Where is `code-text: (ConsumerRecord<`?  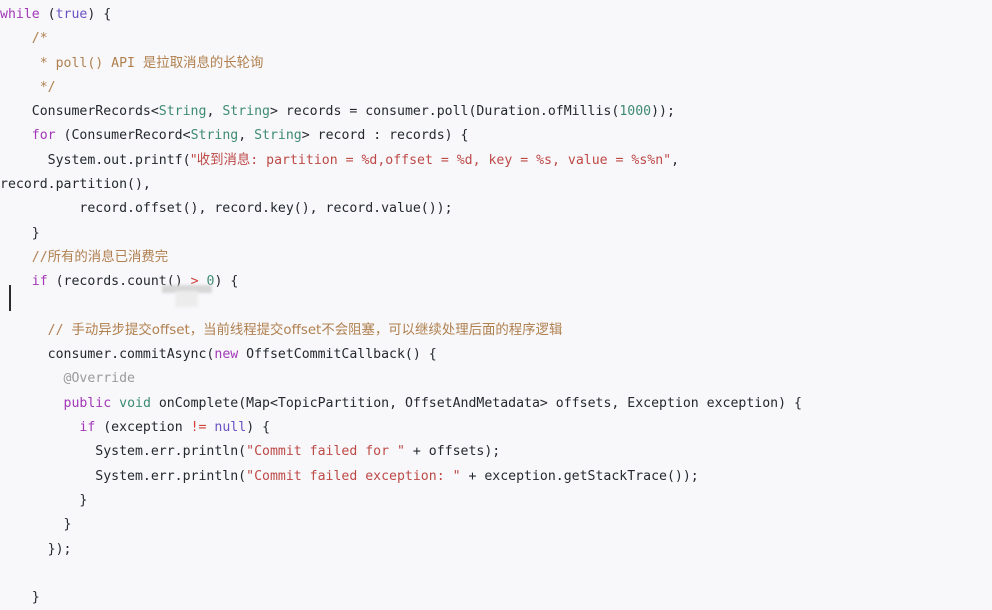
code-text: (ConsumerRecord< is located at coordinates (123, 136).